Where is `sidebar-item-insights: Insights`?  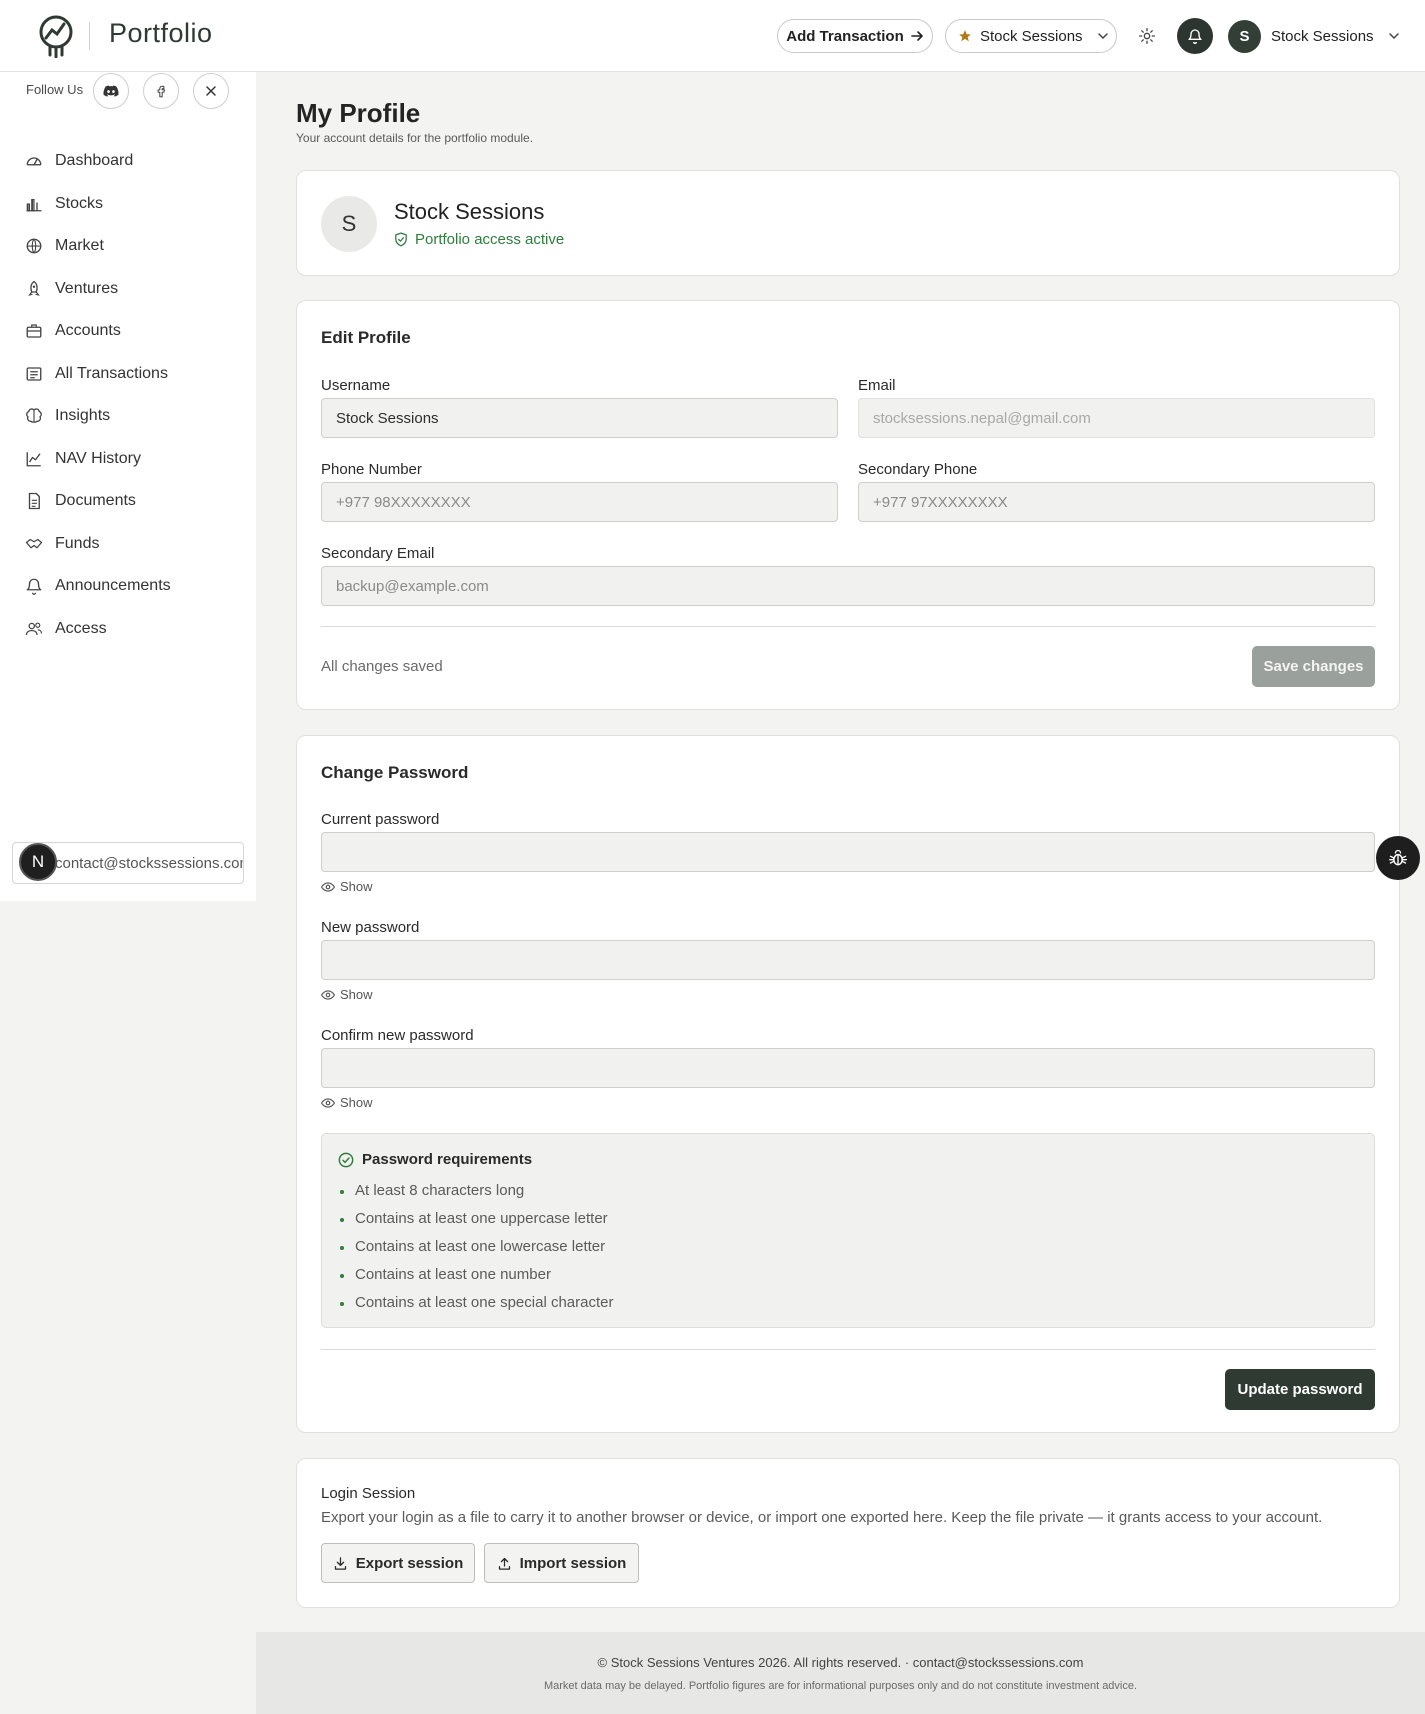
sidebar-item-insights: Insights is located at coordinates (128, 416).